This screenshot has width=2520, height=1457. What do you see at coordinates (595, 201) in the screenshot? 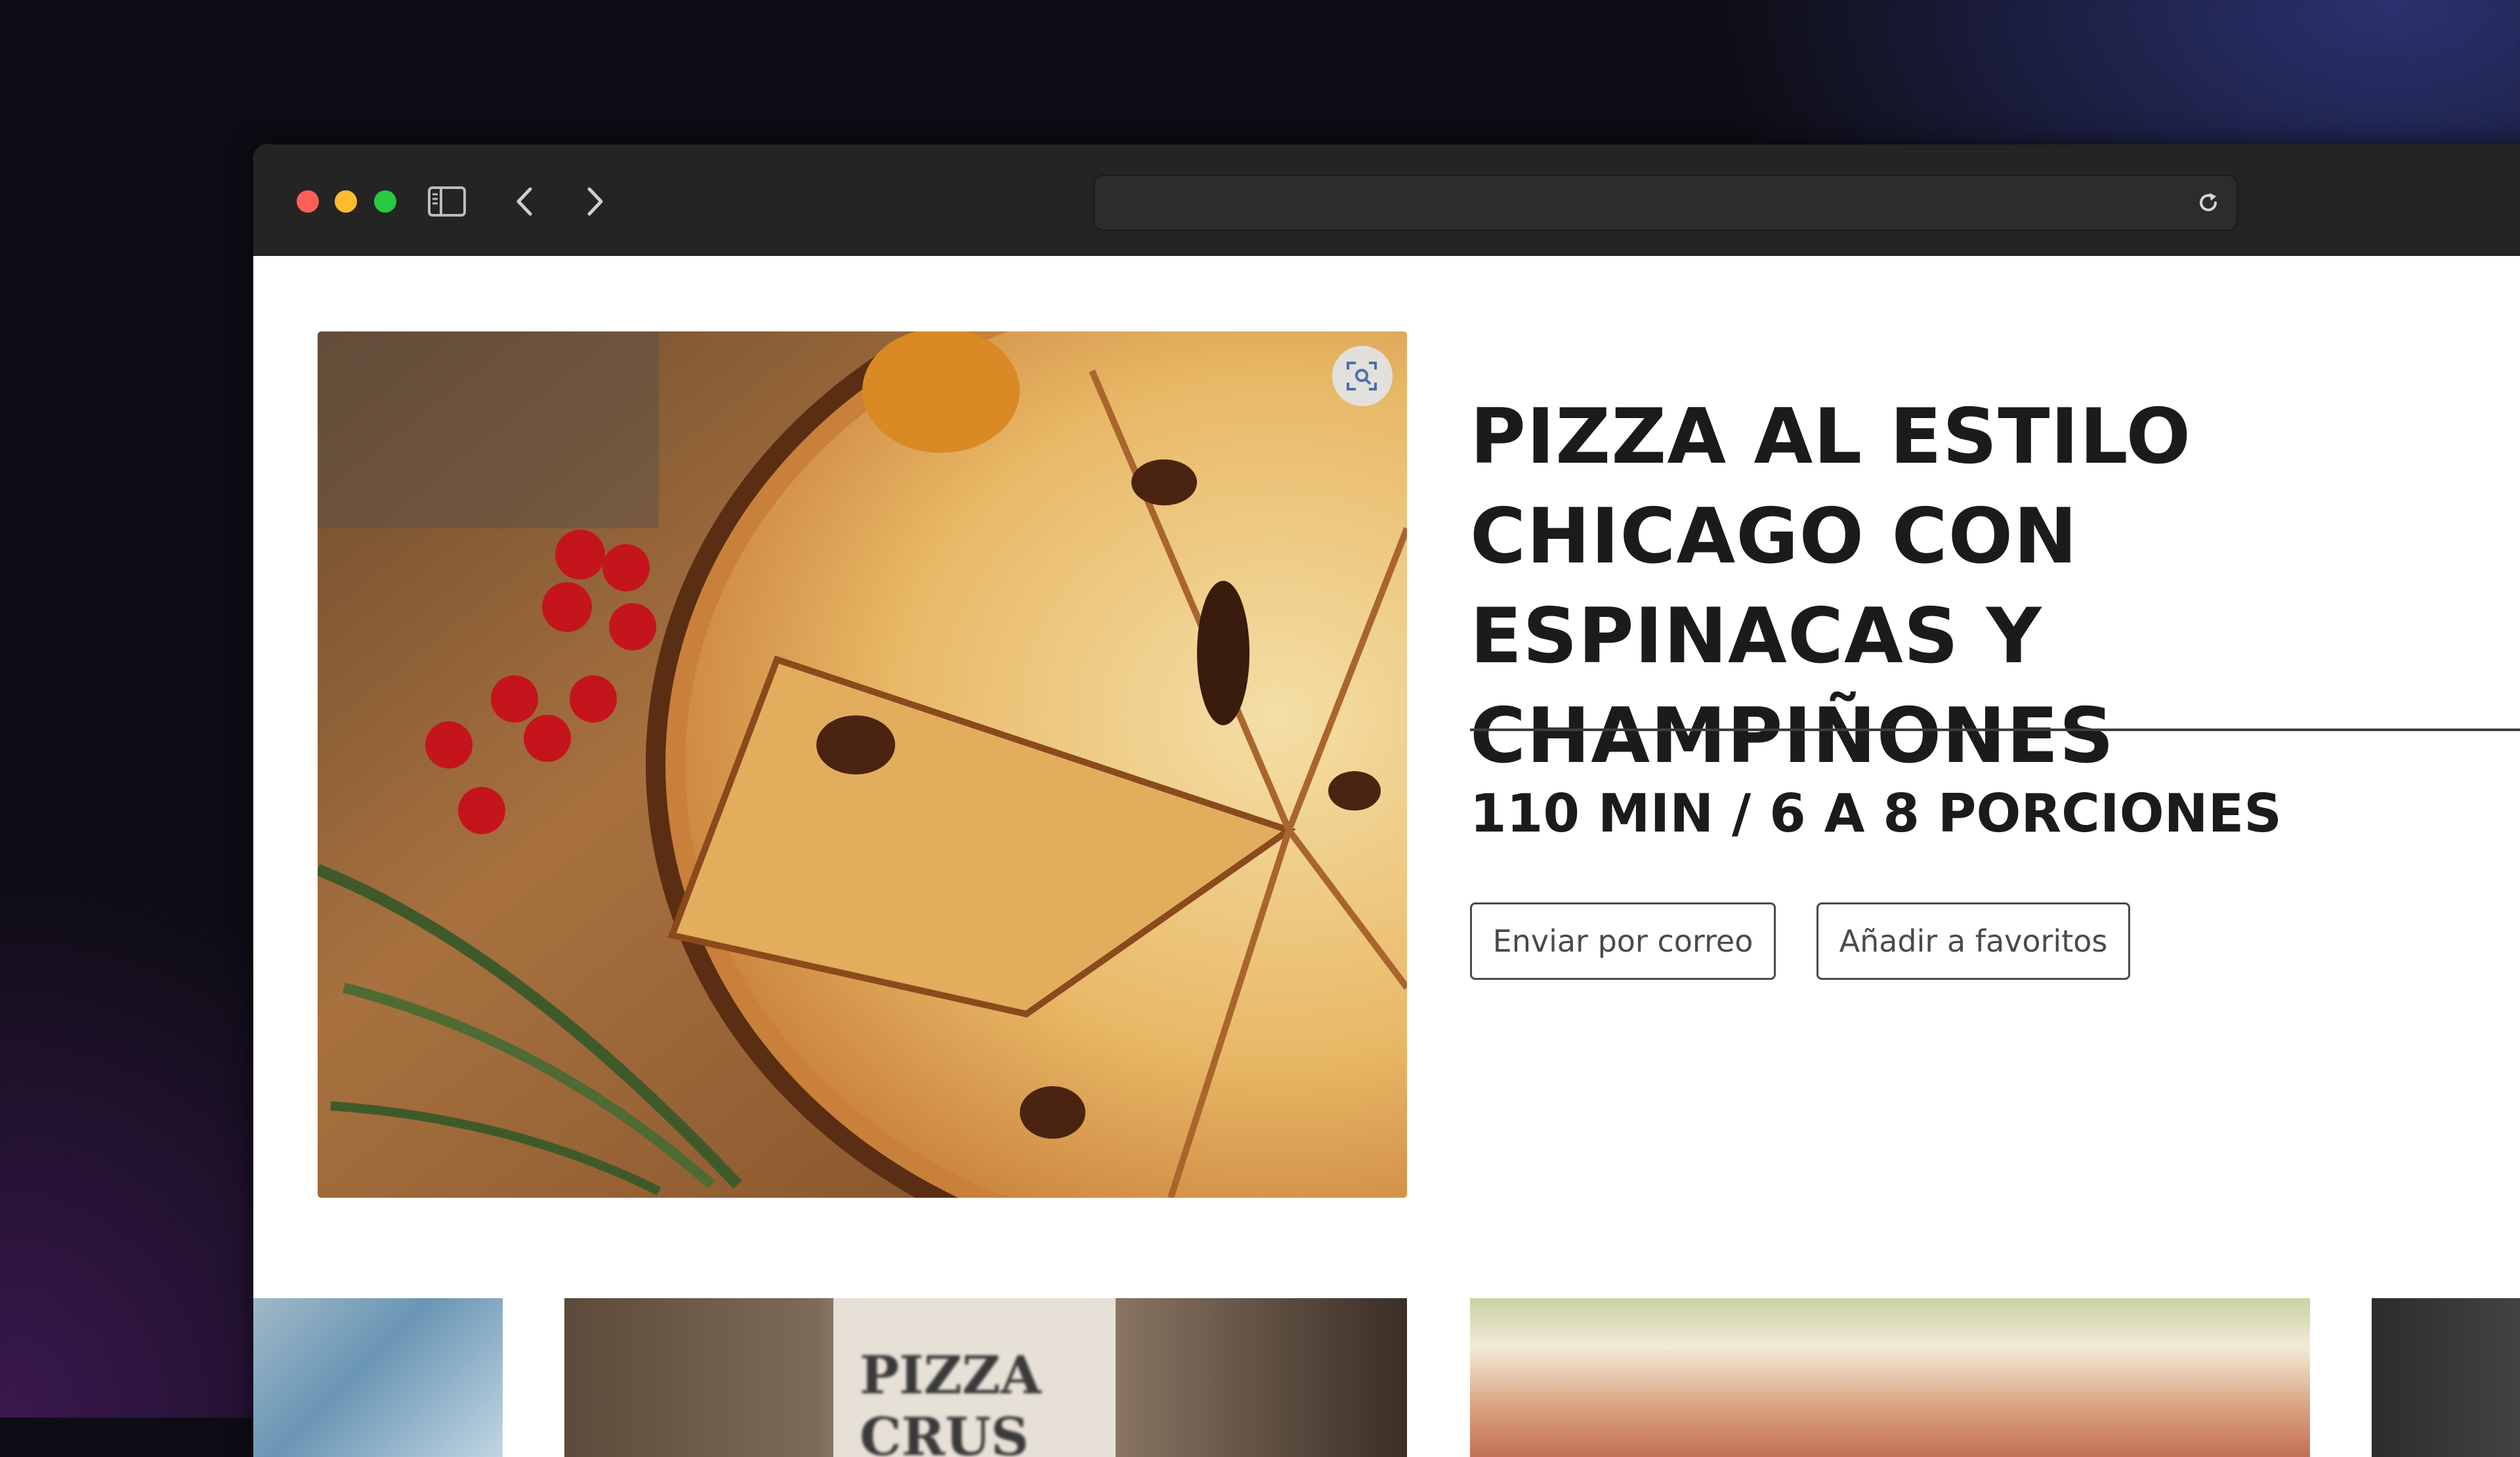
I see `chevron-right-icon` at bounding box center [595, 201].